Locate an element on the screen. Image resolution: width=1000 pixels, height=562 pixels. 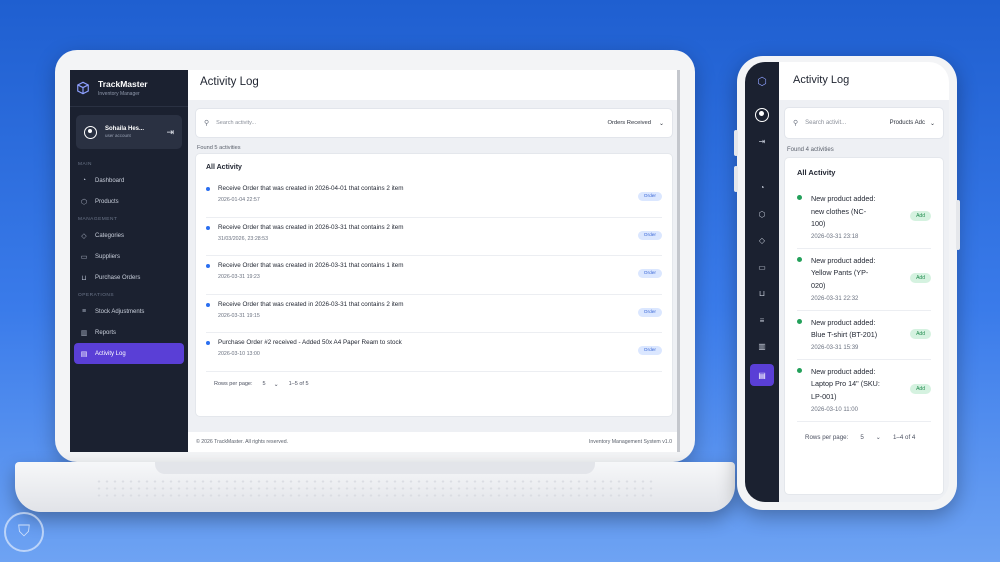
pagination: Rows per page: 5 ⌄ 1–4 of 4 is located at coordinates (864, 431).